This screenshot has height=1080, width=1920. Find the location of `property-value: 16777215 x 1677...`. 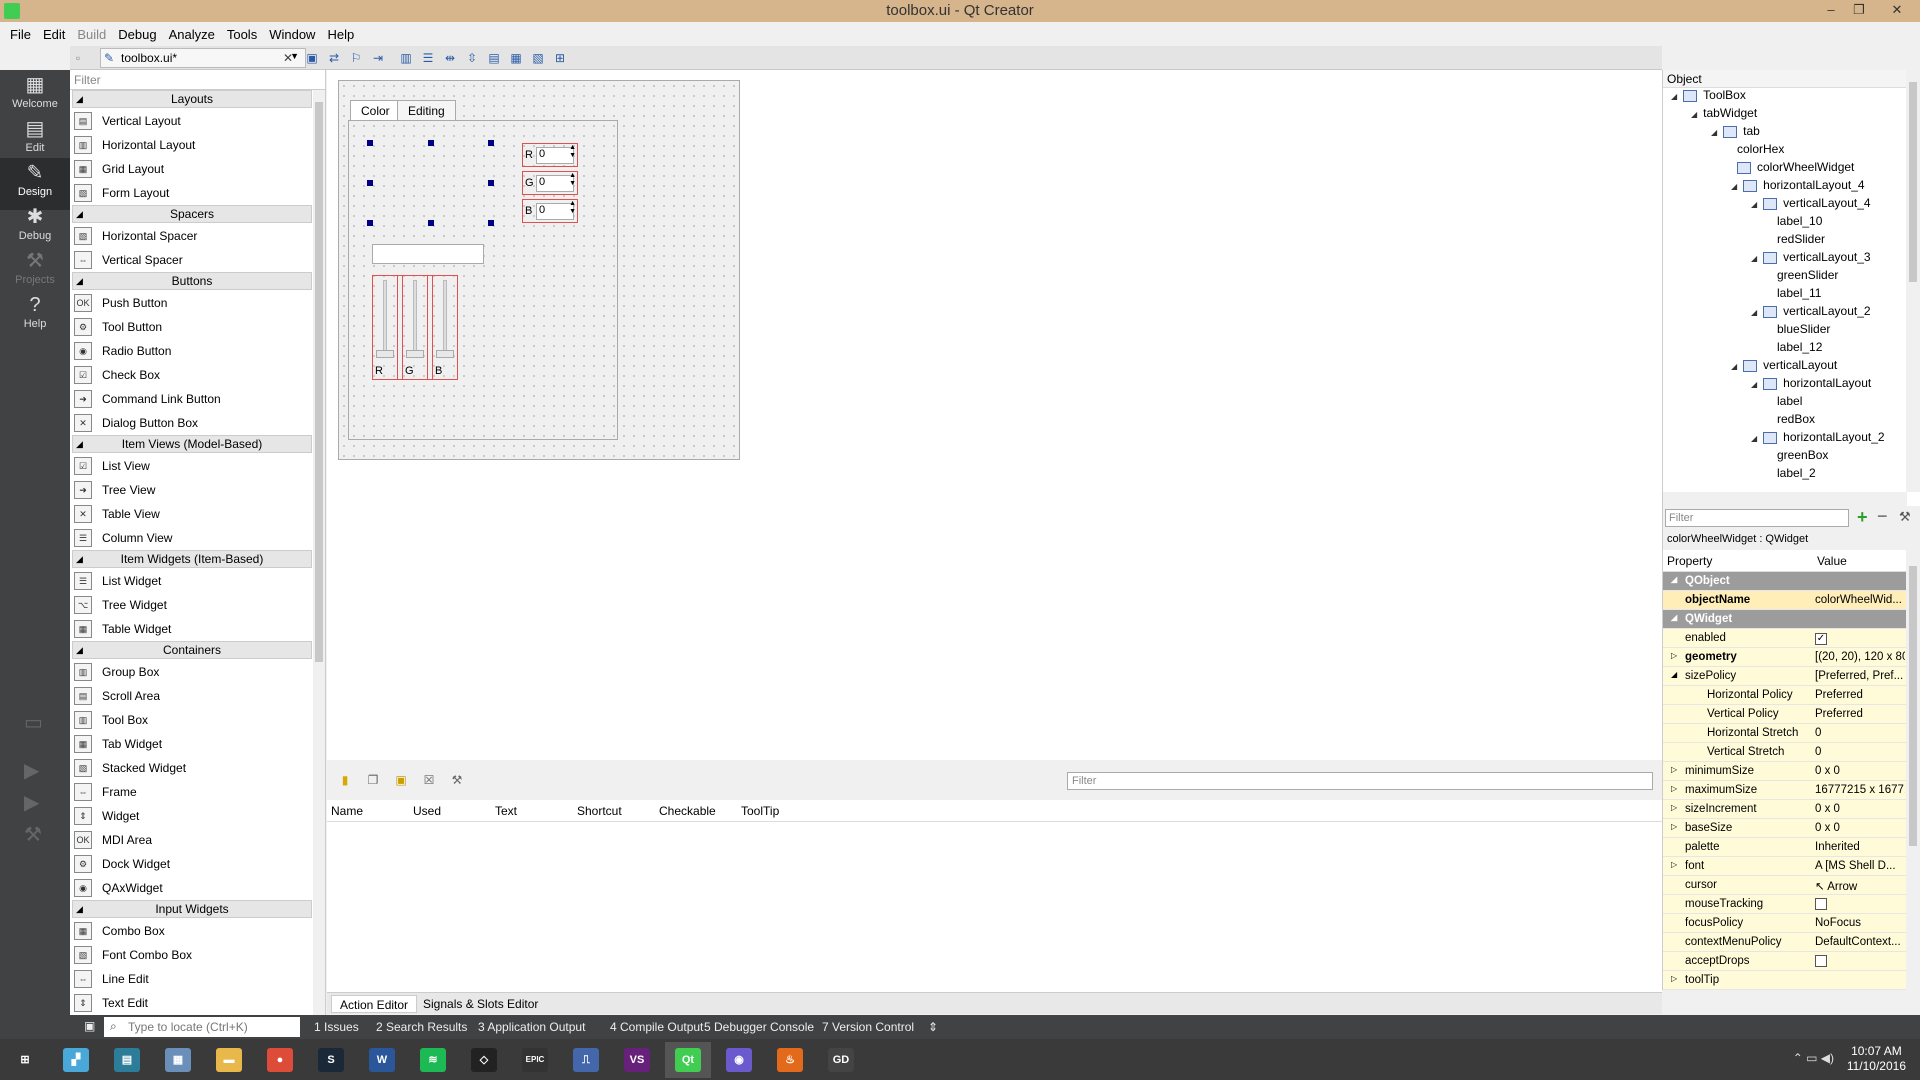

property-value: 16777215 x 1677... is located at coordinates (1860, 790).